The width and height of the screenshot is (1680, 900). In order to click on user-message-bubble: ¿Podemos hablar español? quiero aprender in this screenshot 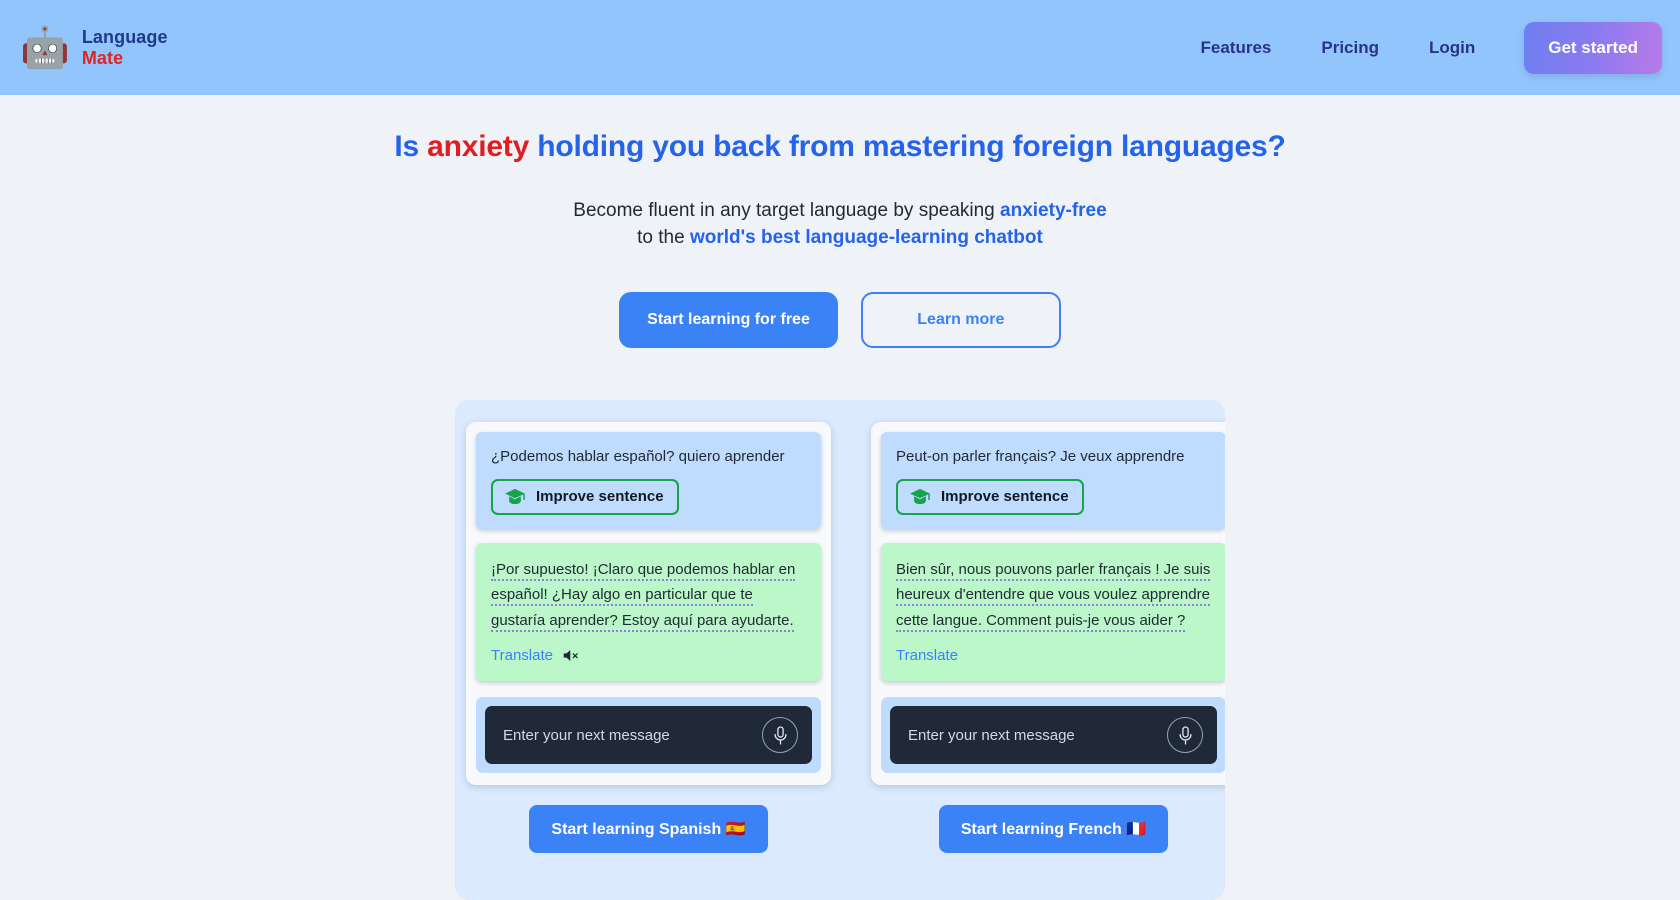, I will do `click(648, 480)`.